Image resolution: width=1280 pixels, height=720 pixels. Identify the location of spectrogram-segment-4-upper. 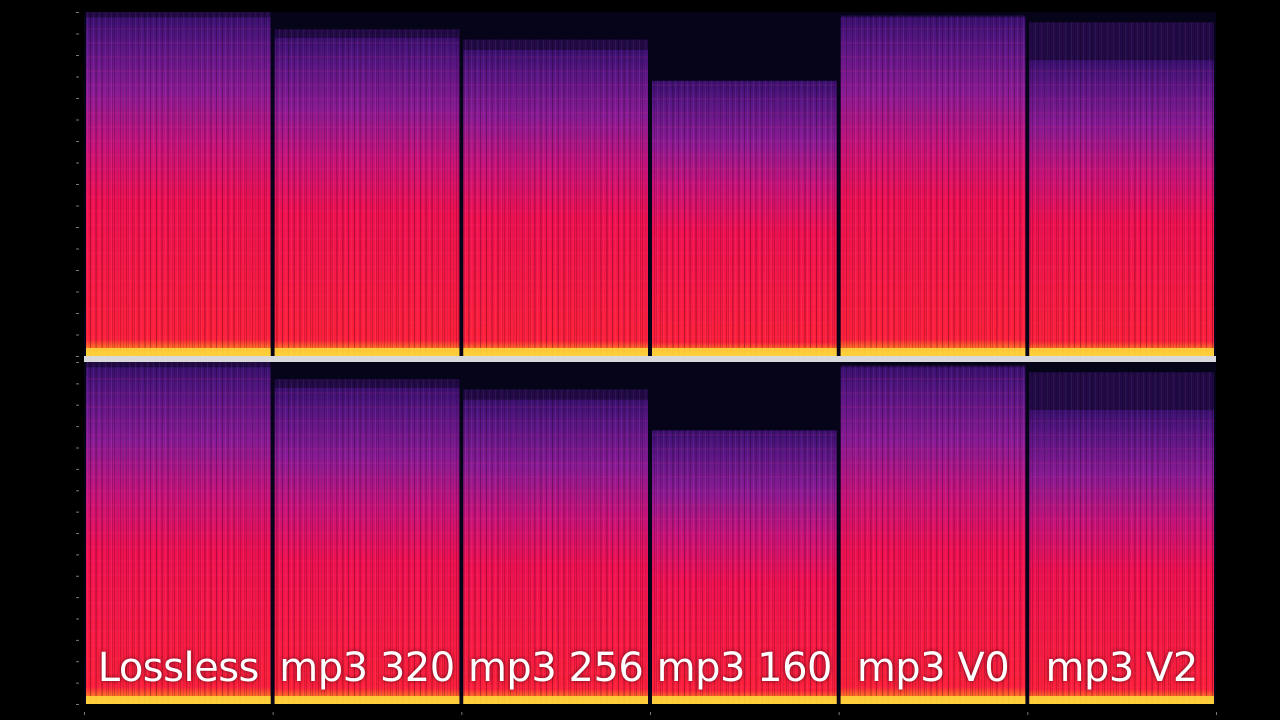
(933, 185).